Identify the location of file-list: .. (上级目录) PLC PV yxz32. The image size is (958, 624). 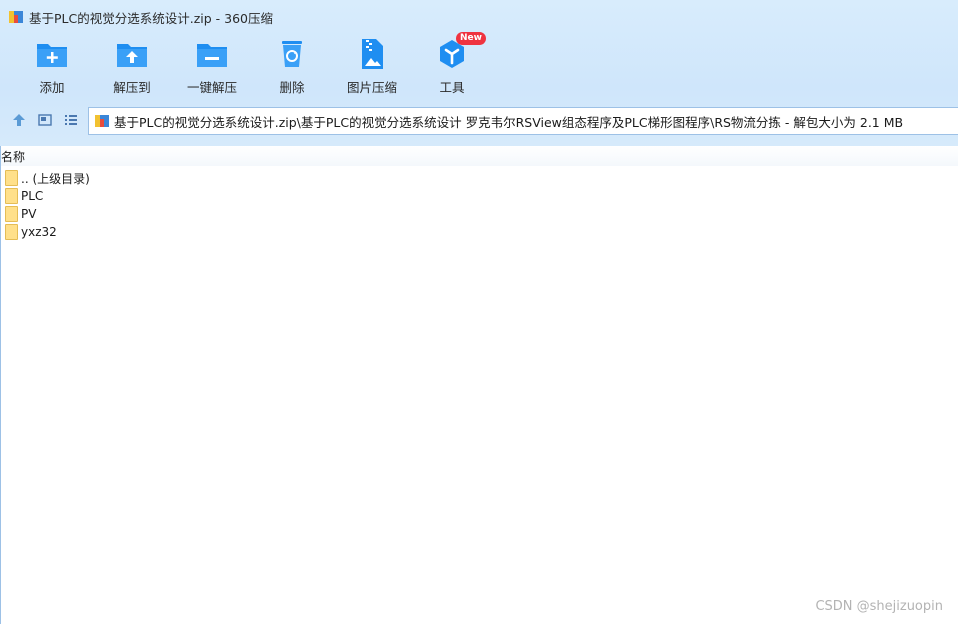
(479, 205).